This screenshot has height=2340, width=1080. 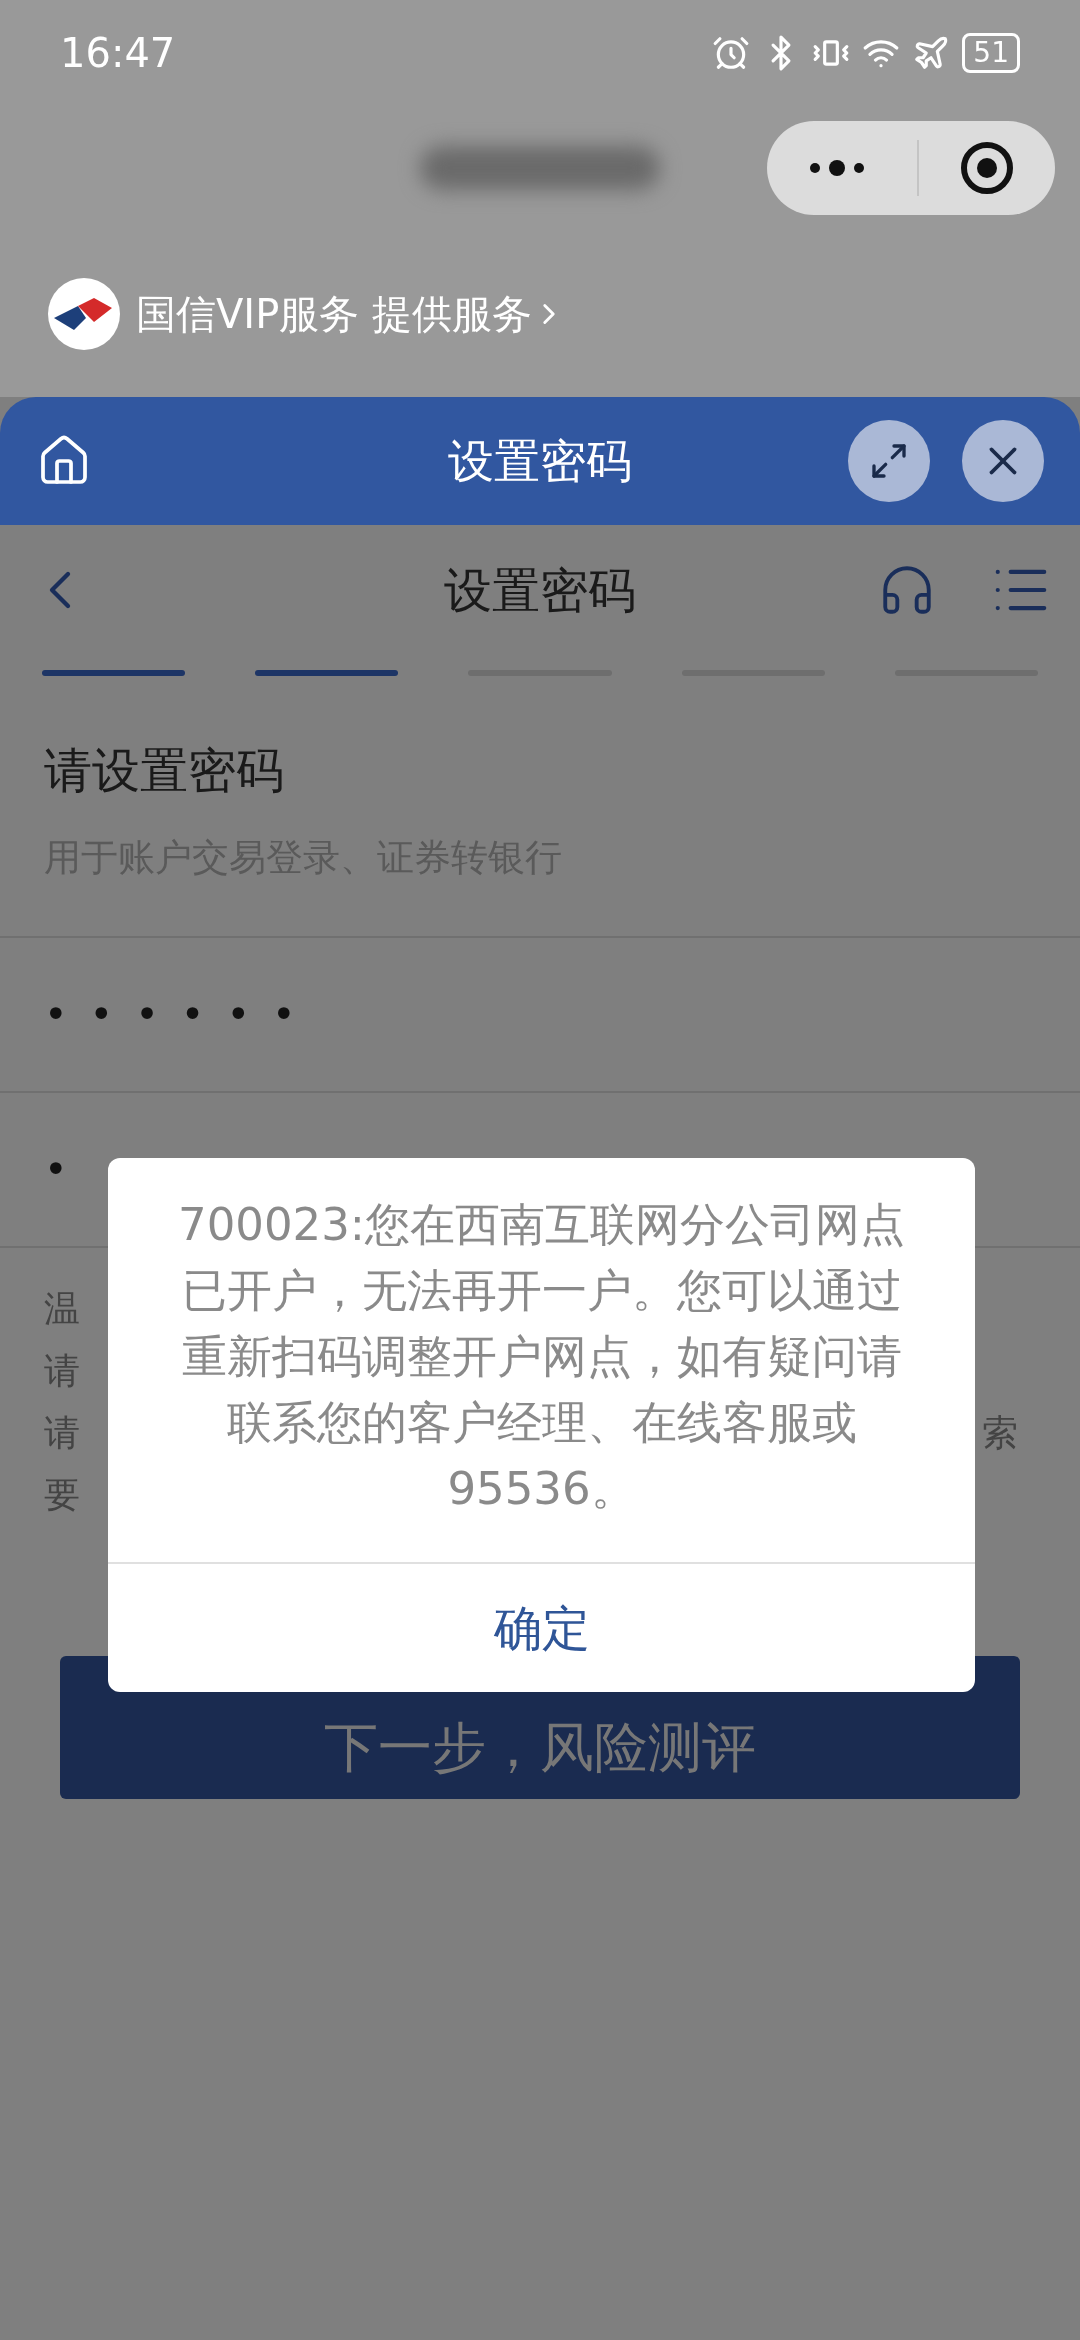 I want to click on more-icon, so click(x=837, y=167).